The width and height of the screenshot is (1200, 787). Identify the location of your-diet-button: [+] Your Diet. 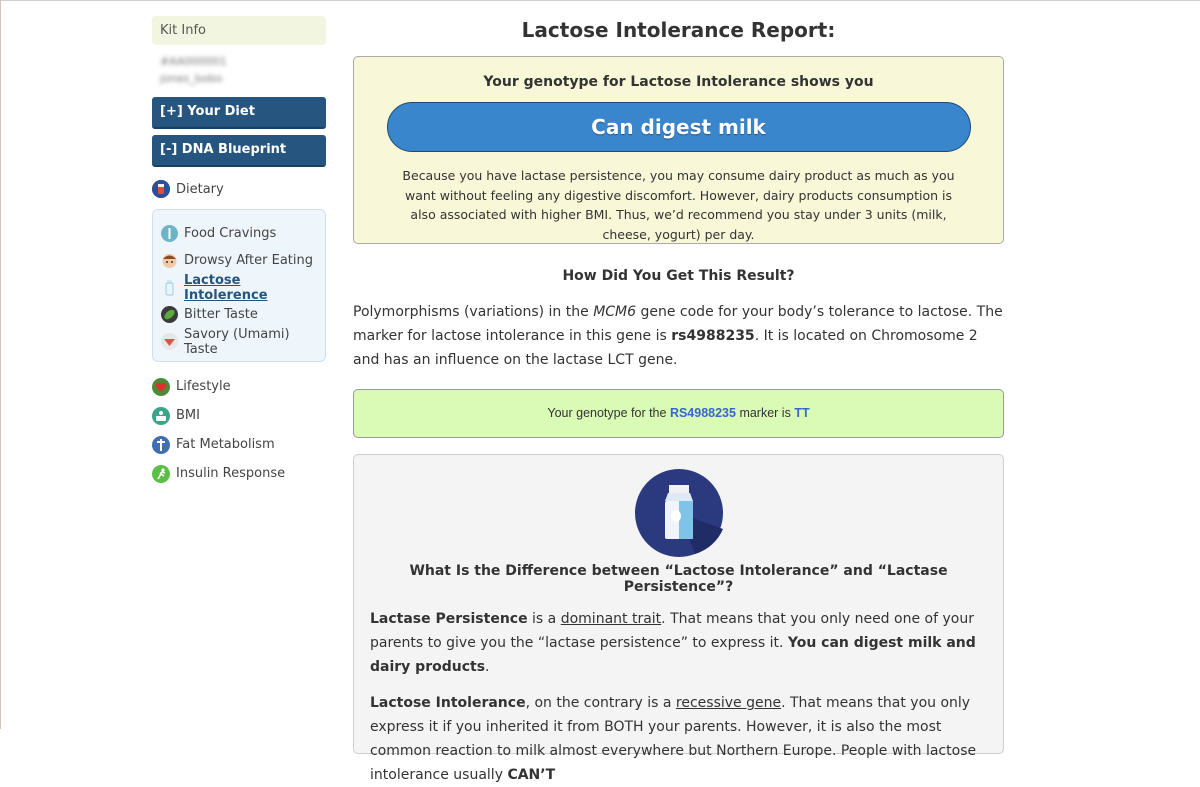
(239, 113).